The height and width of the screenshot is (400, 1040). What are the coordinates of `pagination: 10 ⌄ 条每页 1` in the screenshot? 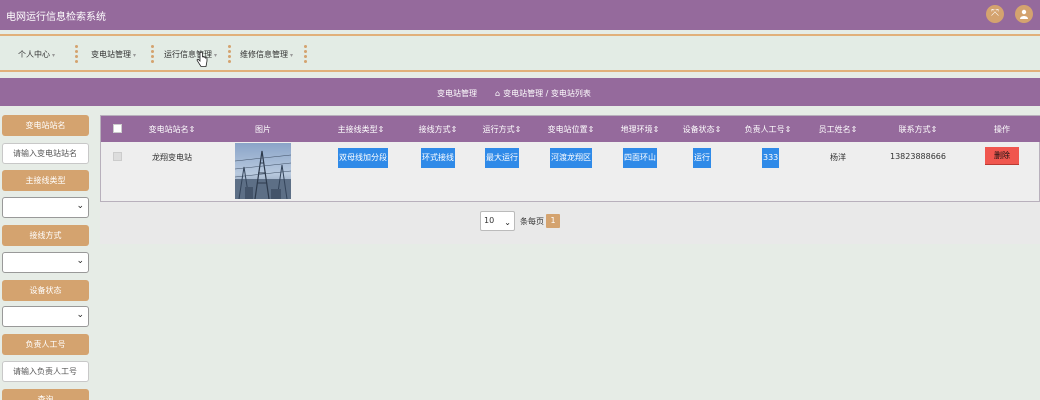 It's located at (570, 223).